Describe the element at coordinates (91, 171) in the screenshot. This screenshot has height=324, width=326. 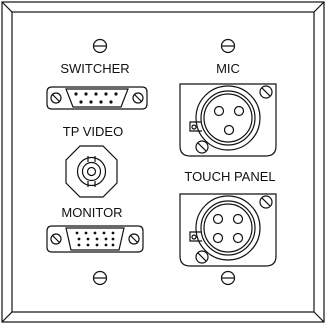
I see `bnc-connector-icon` at that location.